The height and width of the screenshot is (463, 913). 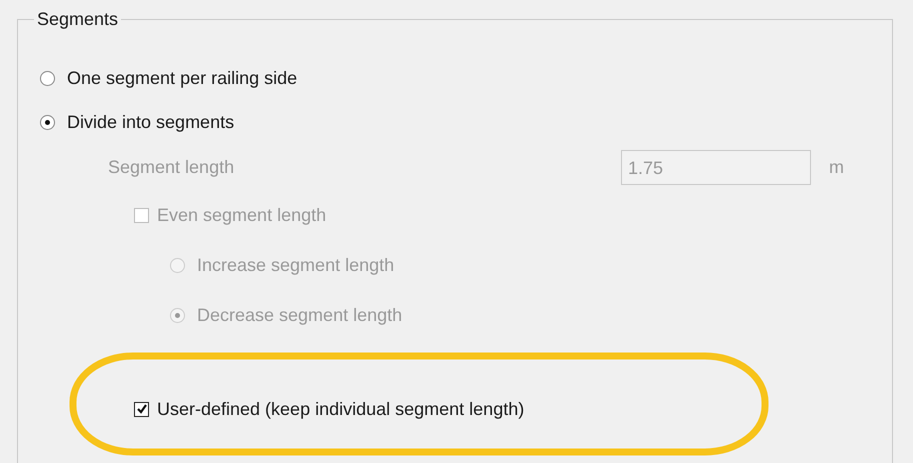 What do you see at coordinates (182, 78) in the screenshot?
I see `radio-label: One segment per railing side` at bounding box center [182, 78].